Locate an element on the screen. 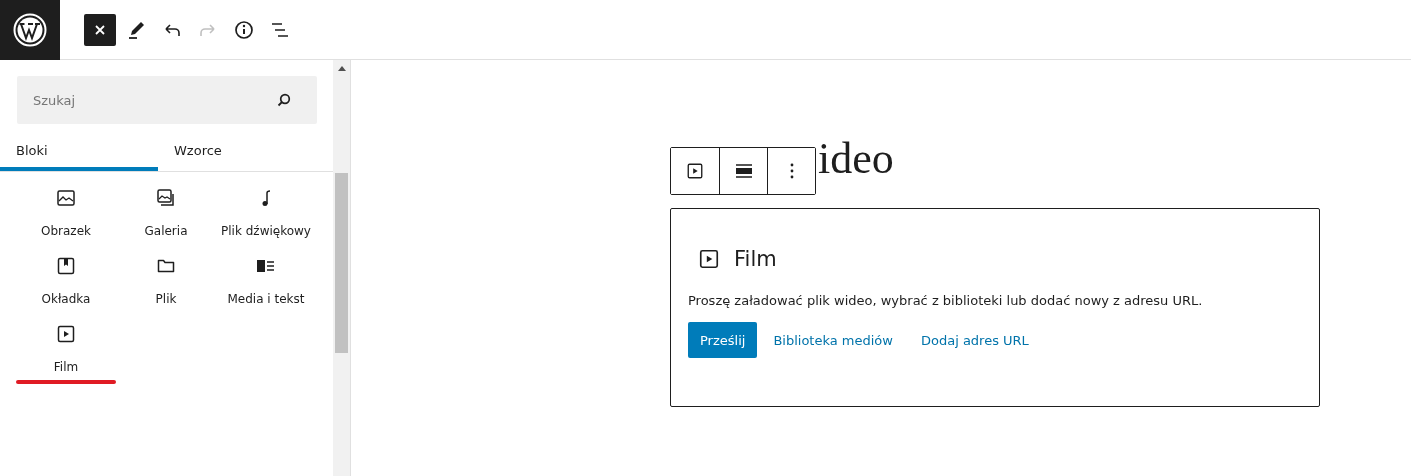 Image resolution: width=1411 pixels, height=476 pixels. tab: Wzorce is located at coordinates (237, 150).